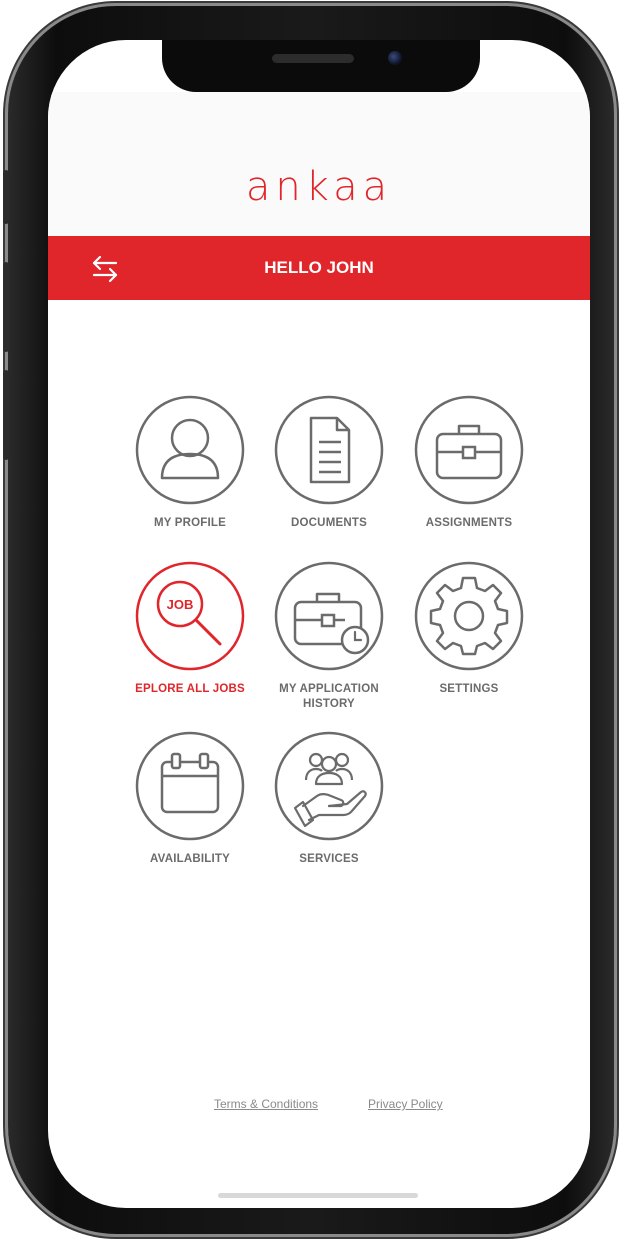  What do you see at coordinates (190, 689) in the screenshot?
I see `menu-label: EPLORE ALL JOBS` at bounding box center [190, 689].